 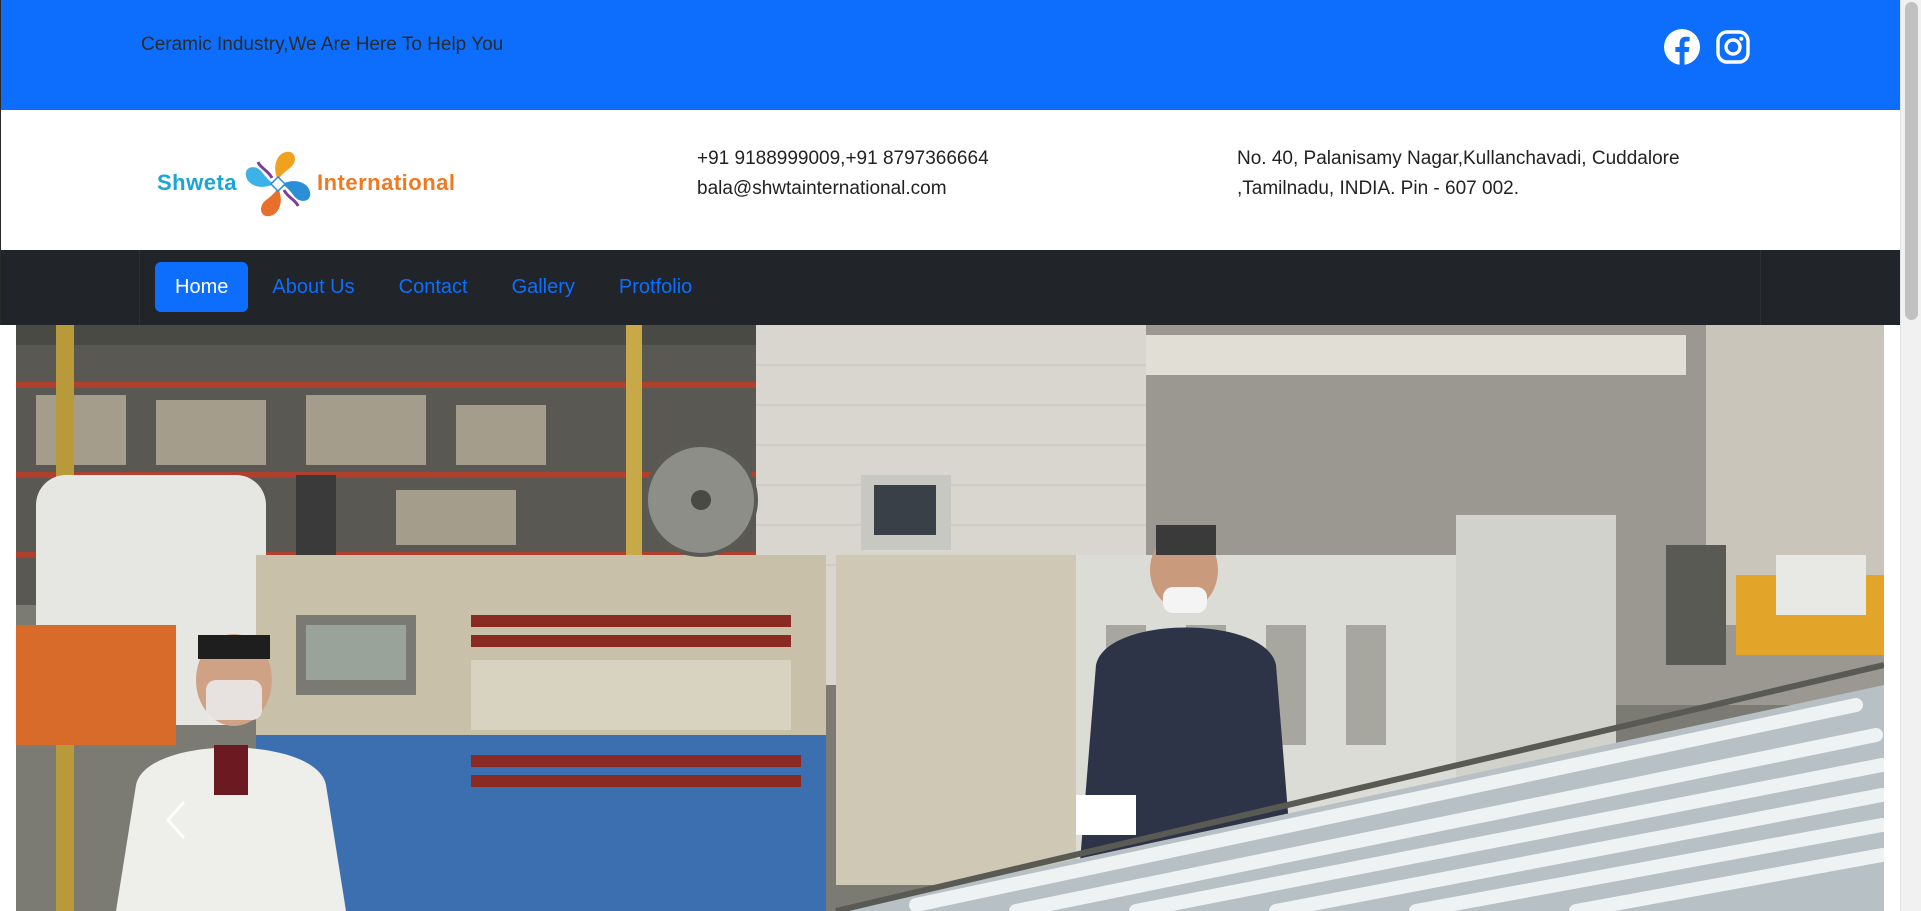 I want to click on email-address: bala@shwtainternational.com, so click(x=822, y=188).